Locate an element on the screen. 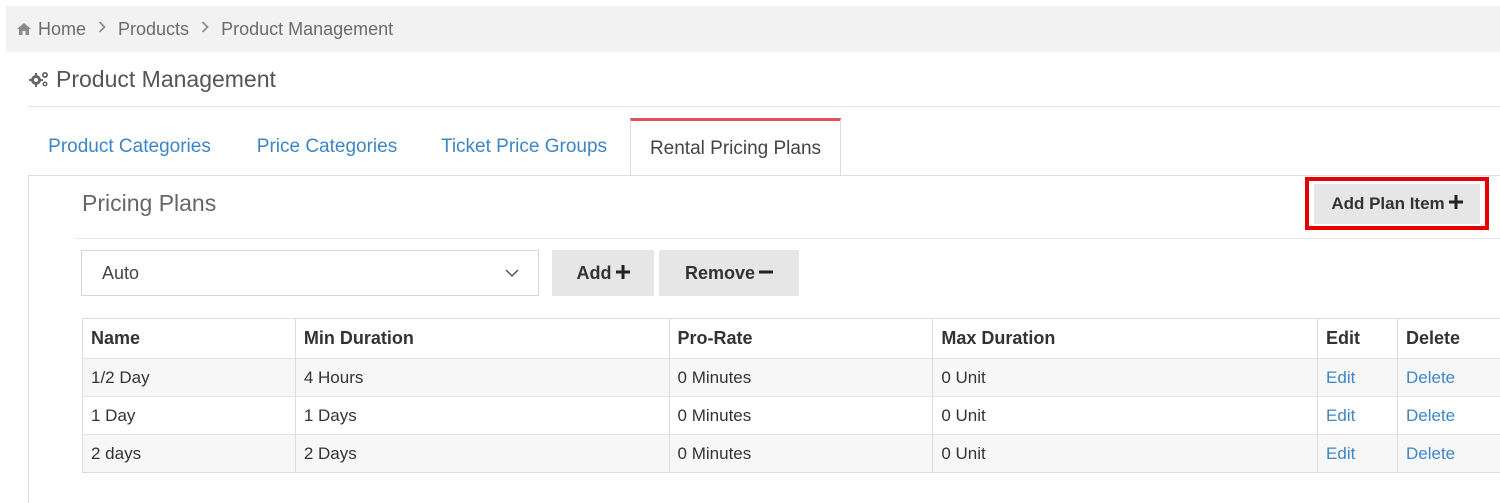 Image resolution: width=1500 pixels, height=503 pixels. column-header-max-duration: Max Duration is located at coordinates (1125, 338).